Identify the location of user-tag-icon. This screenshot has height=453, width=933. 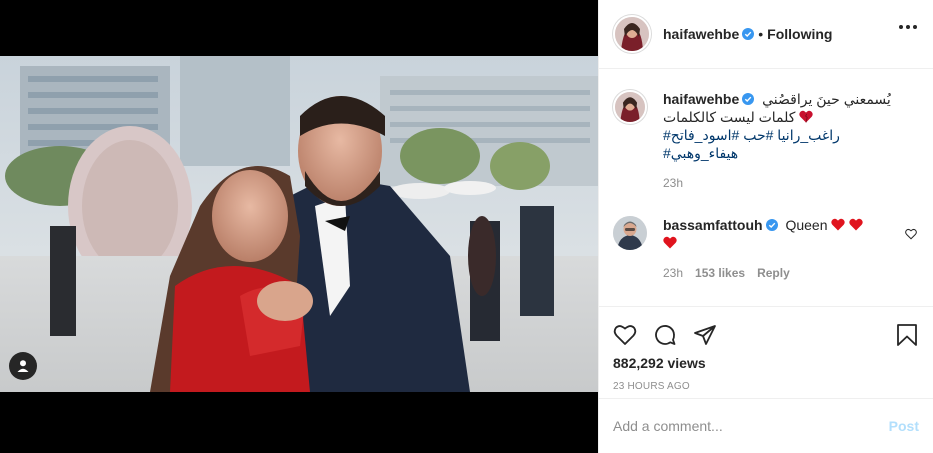
(23, 366).